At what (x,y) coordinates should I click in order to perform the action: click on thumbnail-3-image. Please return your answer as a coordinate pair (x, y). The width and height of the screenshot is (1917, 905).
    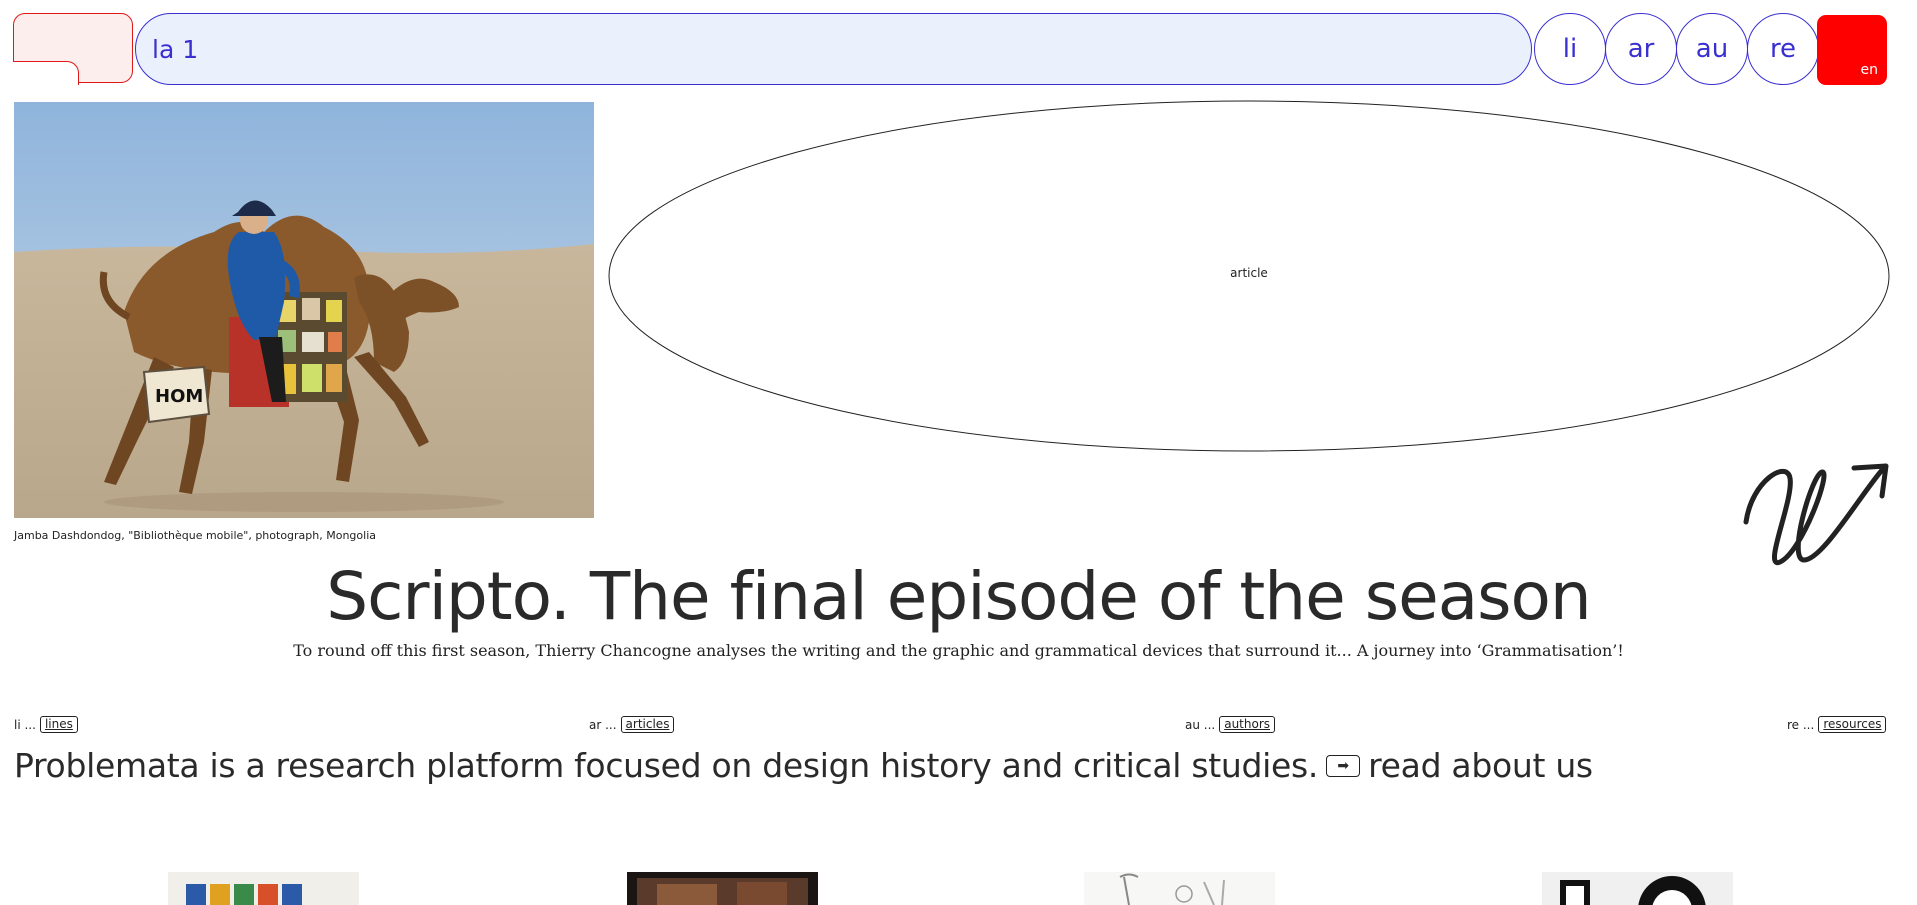
    Looking at the image, I should click on (1172, 889).